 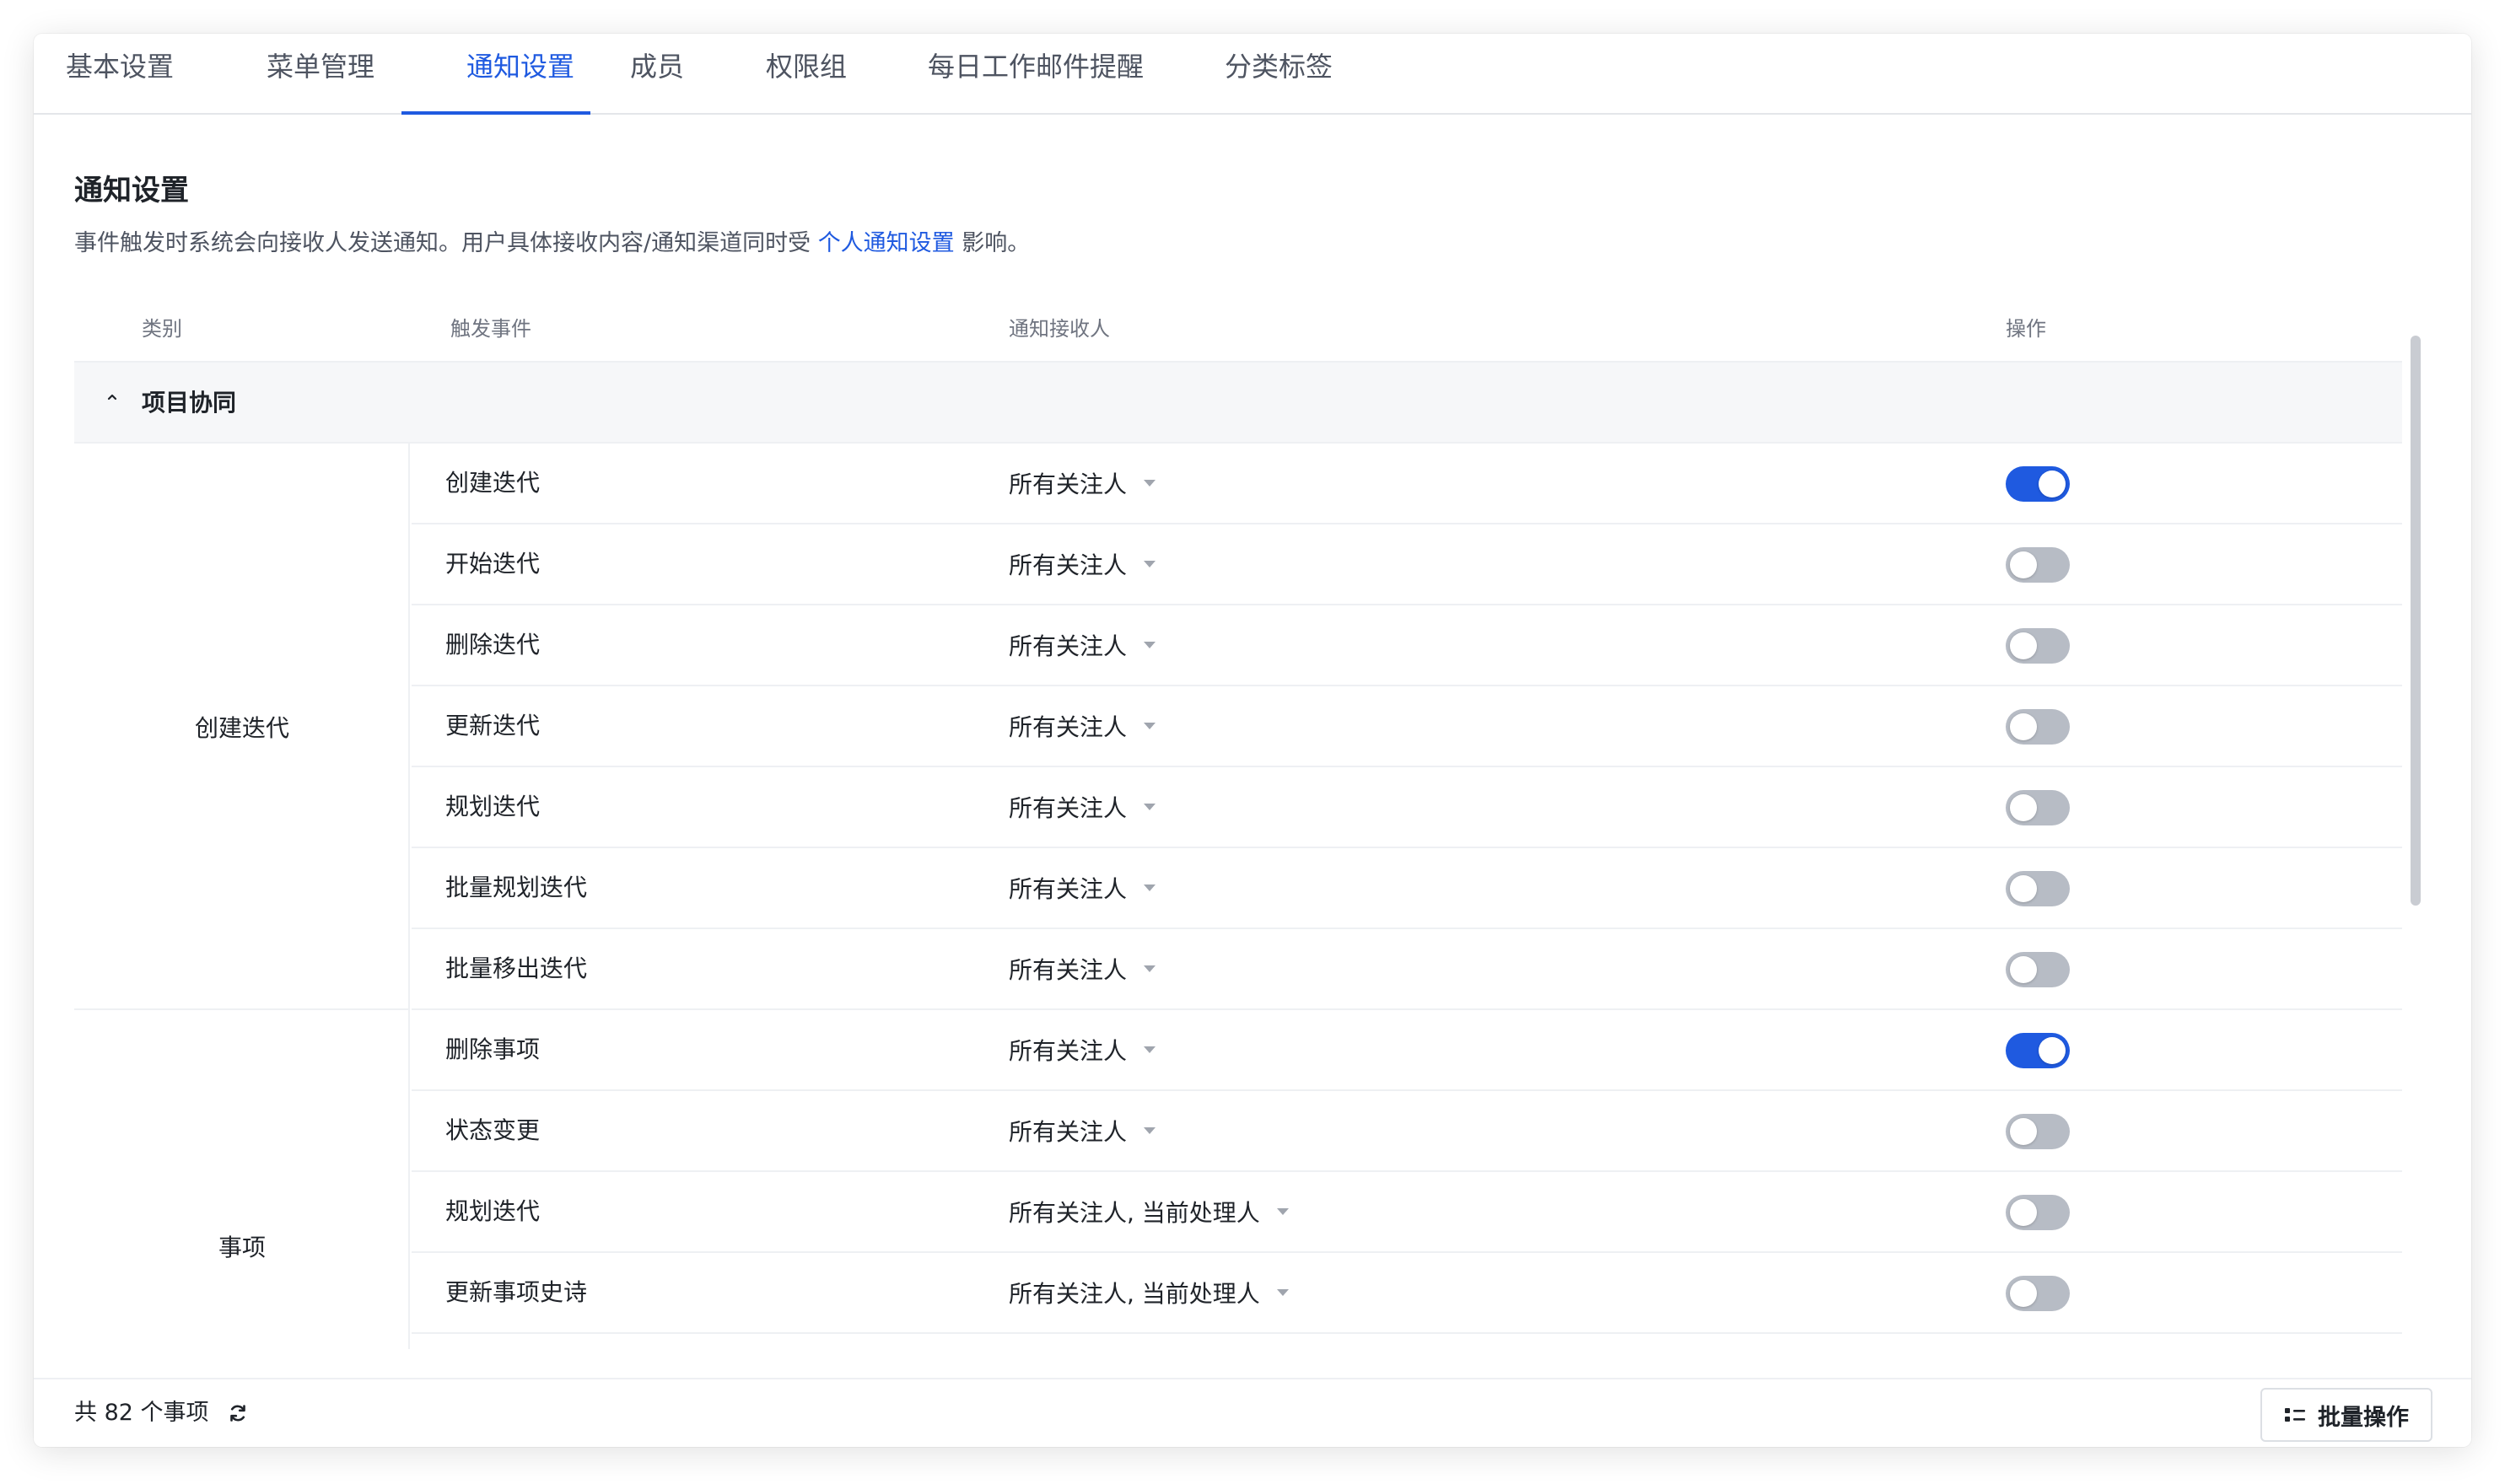 I want to click on table-row: 删除事项 所有关注人, so click(x=1407, y=1050).